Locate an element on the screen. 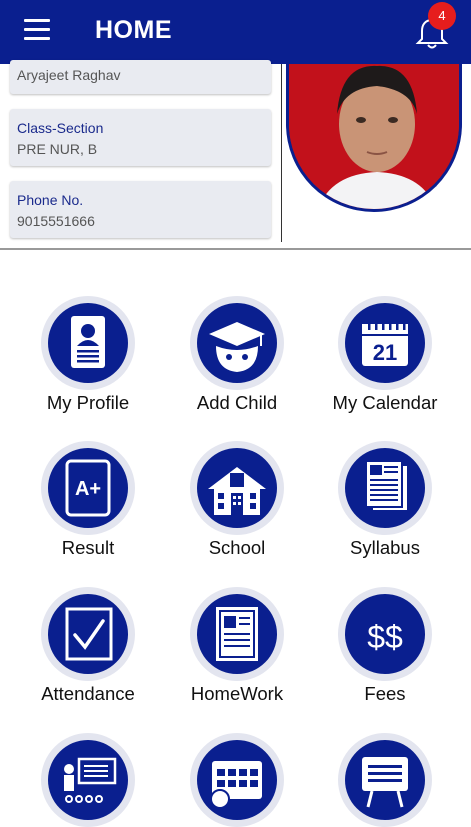  phone-value: 9015551666 is located at coordinates (56, 221).